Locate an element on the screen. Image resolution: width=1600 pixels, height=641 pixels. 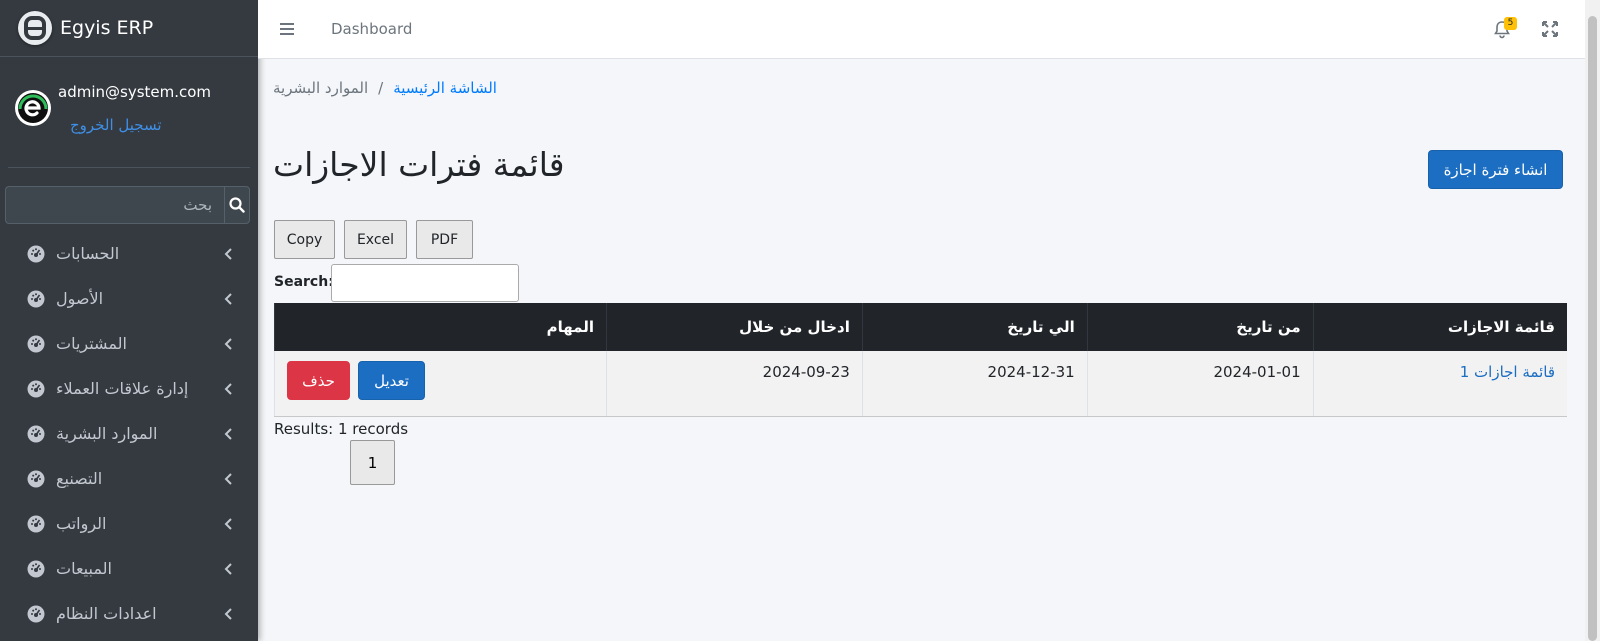
column-header: قائمة الاجازات is located at coordinates (1439, 327).